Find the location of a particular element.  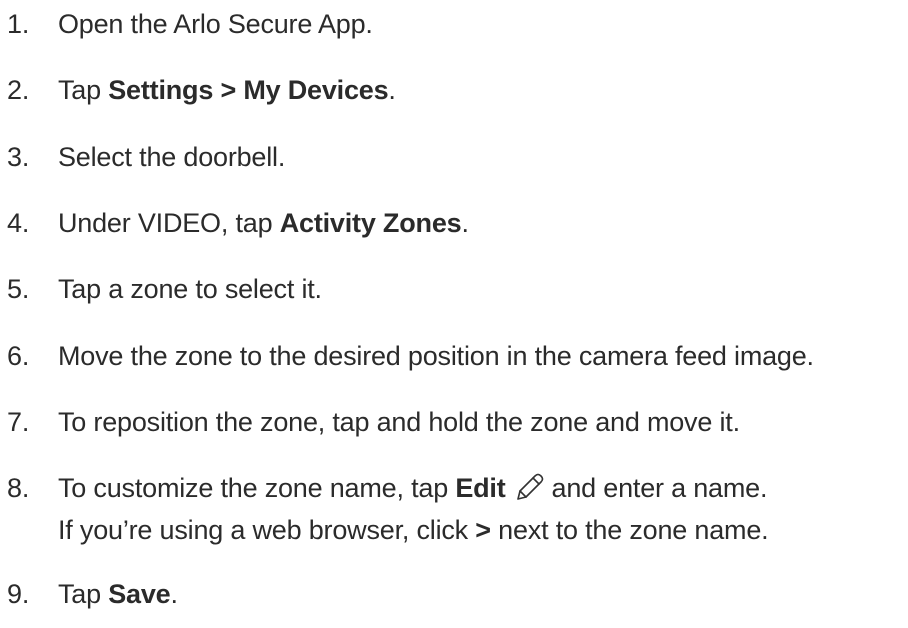

step-number: 4. is located at coordinates (18, 223).